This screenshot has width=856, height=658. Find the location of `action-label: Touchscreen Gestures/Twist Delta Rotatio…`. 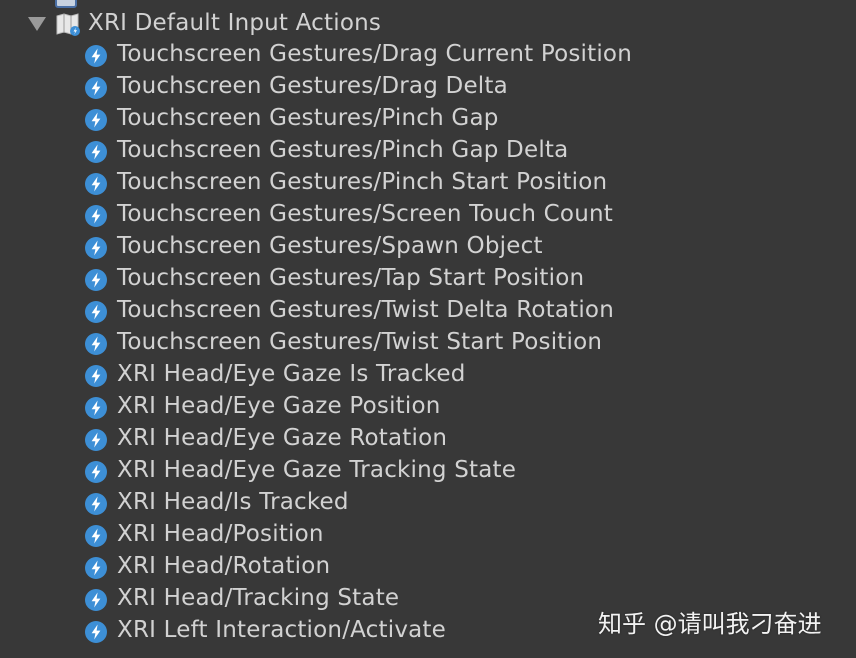

action-label: Touchscreen Gestures/Twist Delta Rotatio… is located at coordinates (365, 310).